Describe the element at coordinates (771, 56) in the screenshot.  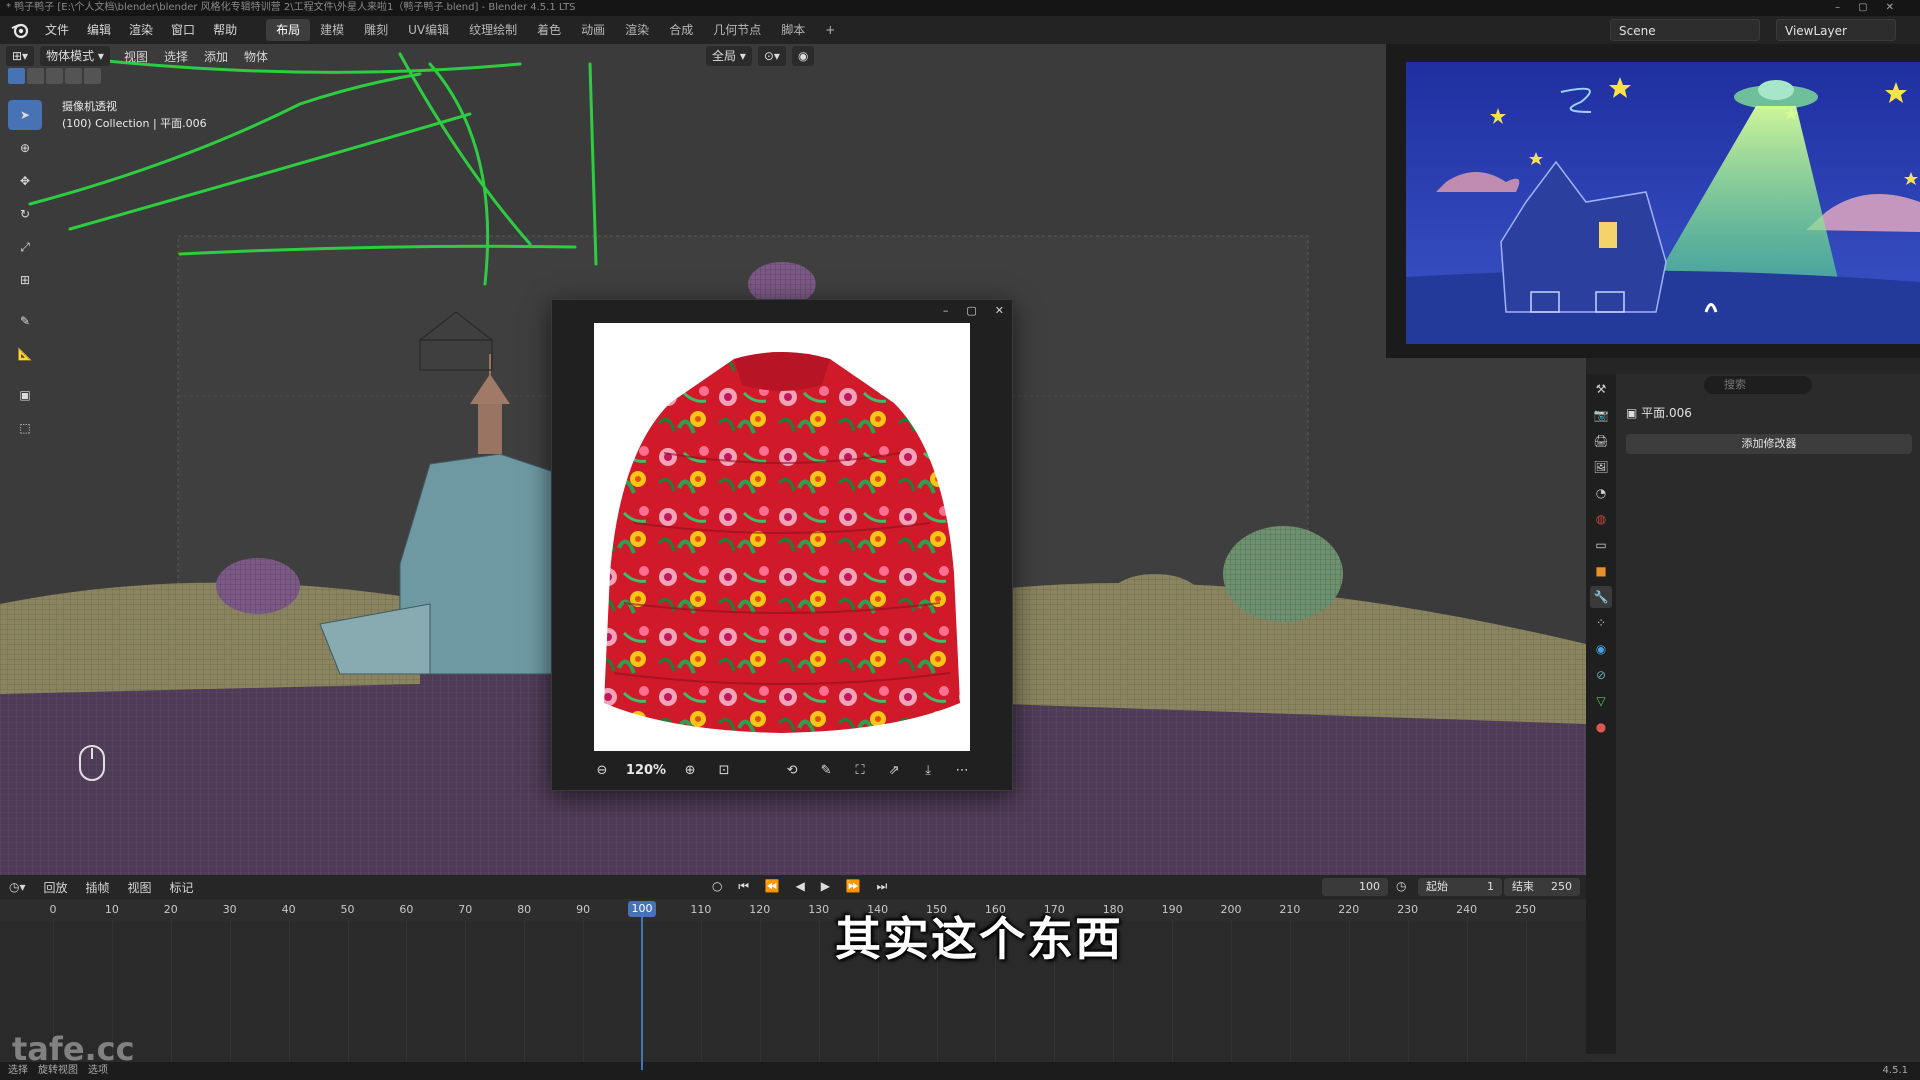
I see `snap-toggle-icon: ⊙▾` at that location.